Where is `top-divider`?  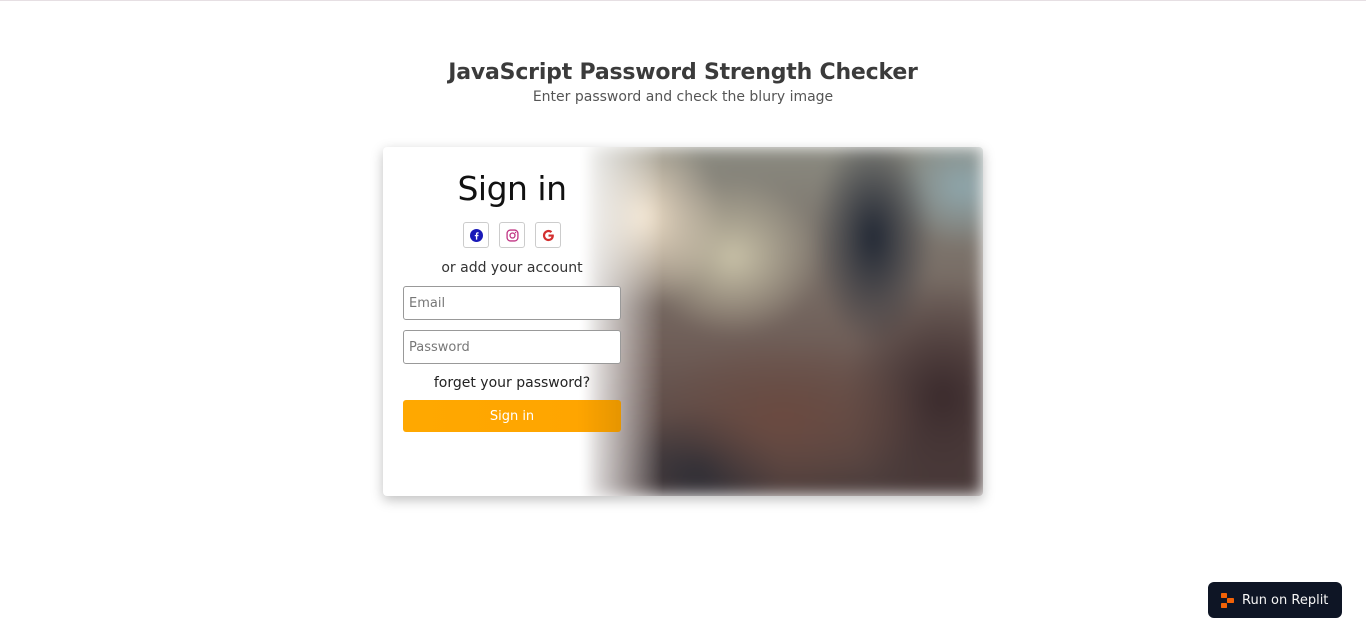 top-divider is located at coordinates (683, 0).